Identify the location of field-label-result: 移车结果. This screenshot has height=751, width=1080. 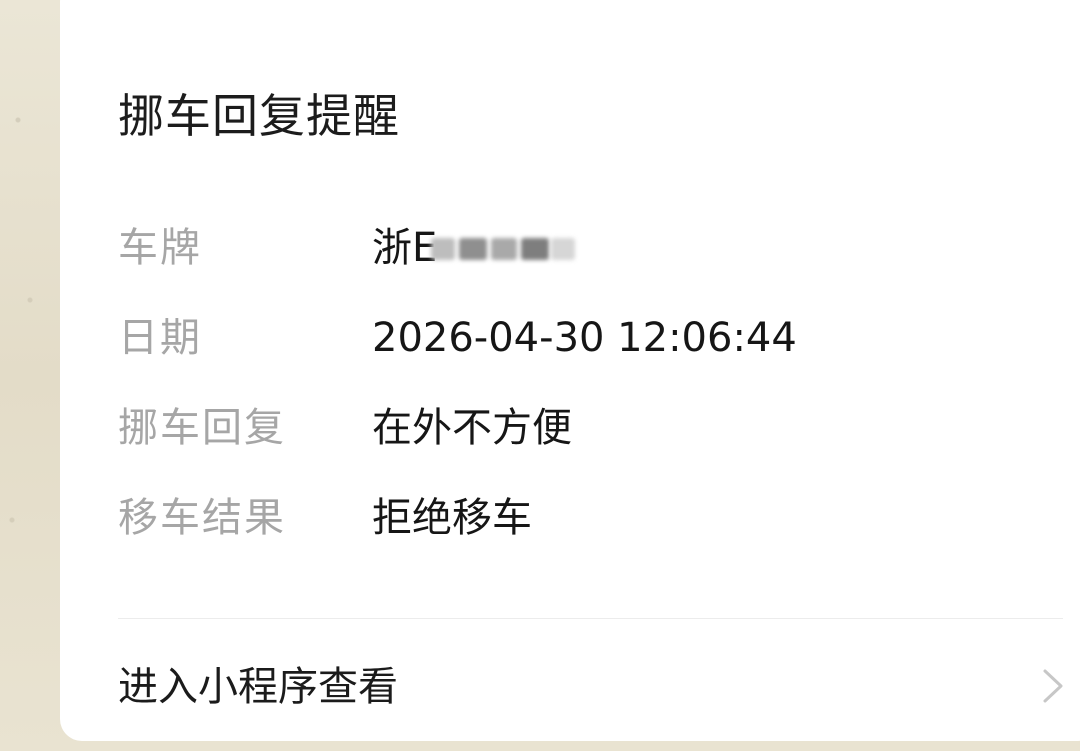
(202, 518).